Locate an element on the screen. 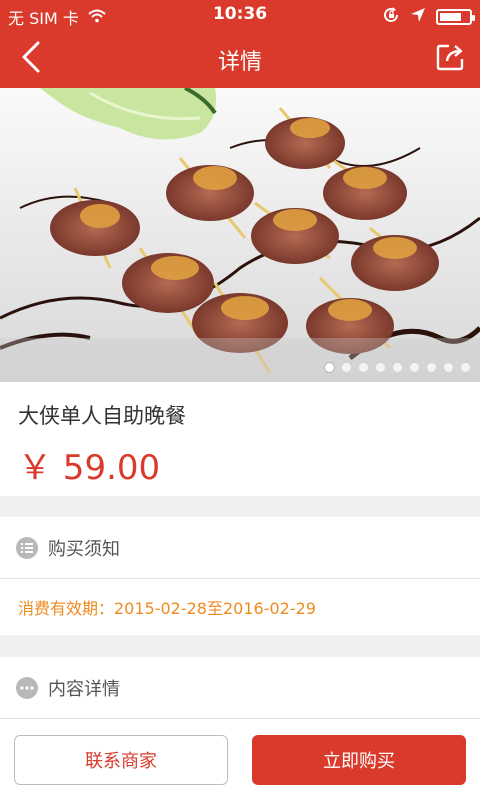  rotation-lock-icon is located at coordinates (391, 17).